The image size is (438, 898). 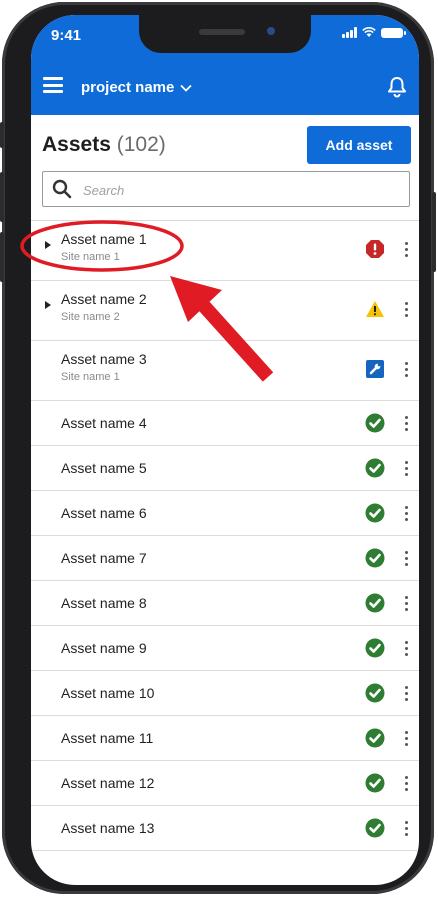 I want to click on asset-count: (102), so click(x=141, y=144).